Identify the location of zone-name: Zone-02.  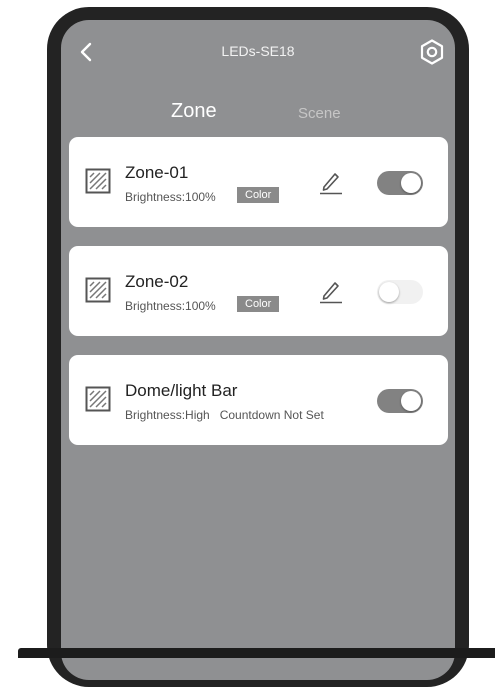
(157, 281).